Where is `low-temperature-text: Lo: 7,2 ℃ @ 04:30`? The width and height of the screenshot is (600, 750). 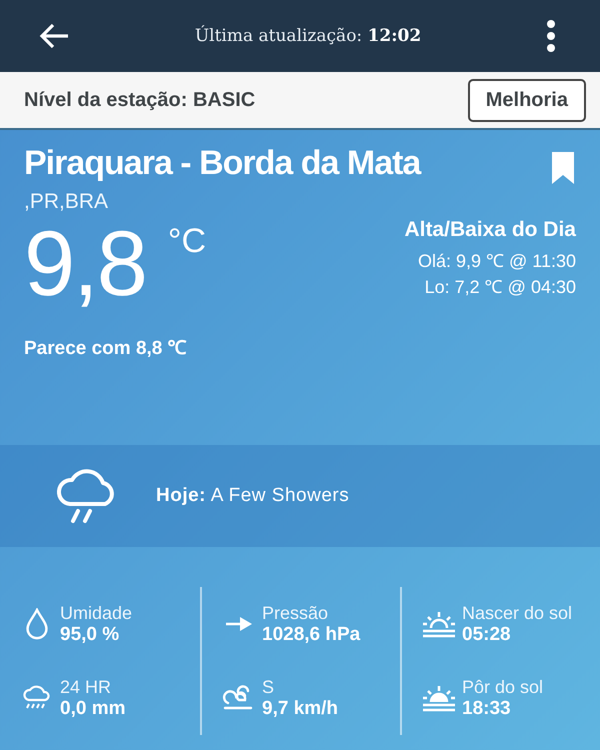 low-temperature-text: Lo: 7,2 ℃ @ 04:30 is located at coordinates (500, 287).